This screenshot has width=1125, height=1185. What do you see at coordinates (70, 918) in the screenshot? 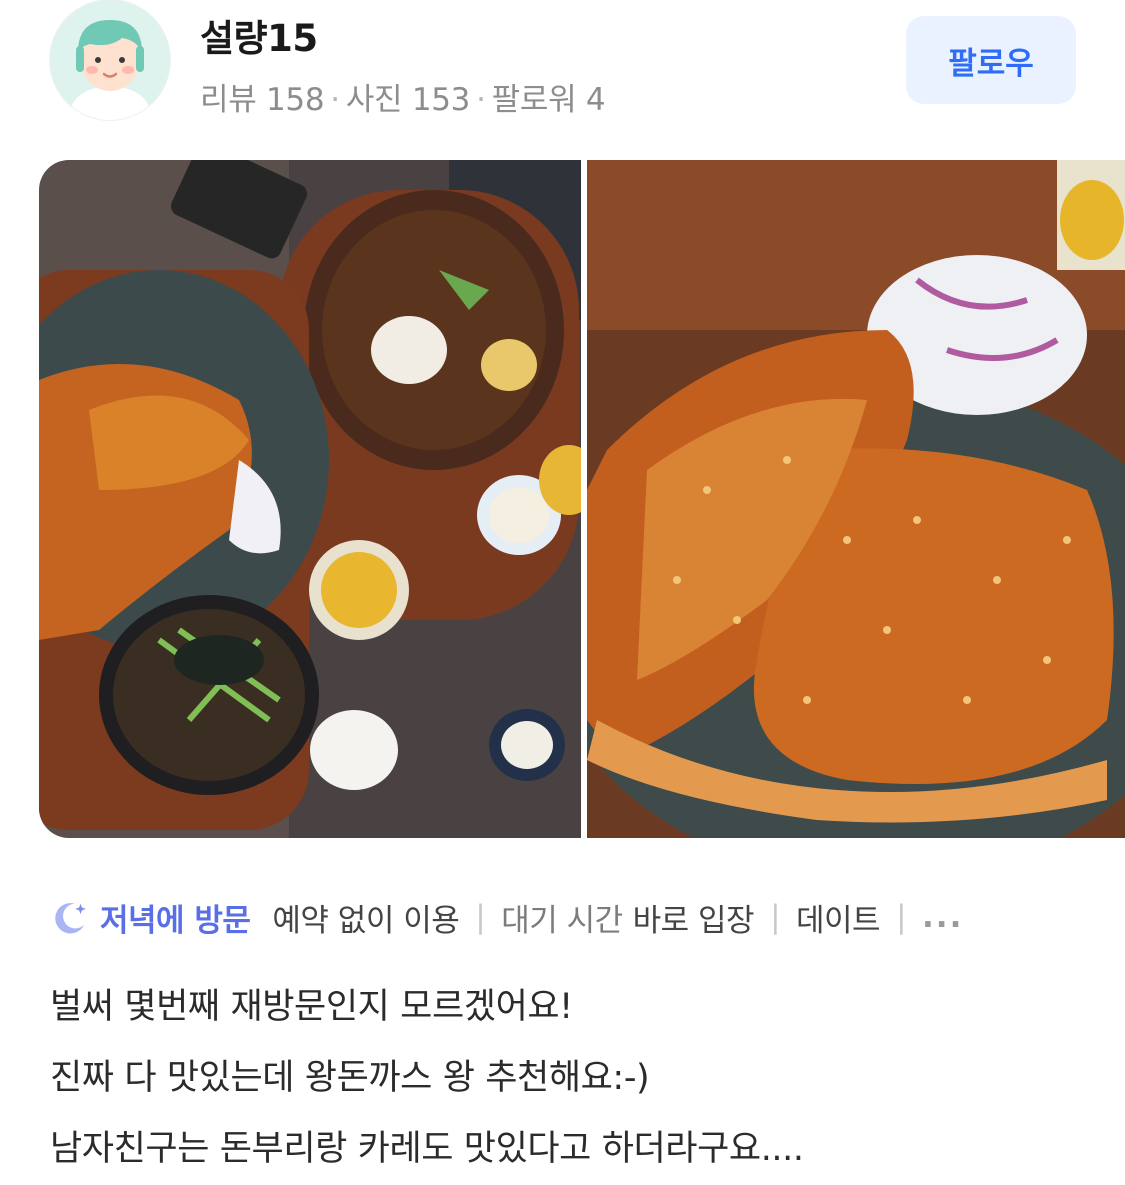
I see `moon-star-icon` at bounding box center [70, 918].